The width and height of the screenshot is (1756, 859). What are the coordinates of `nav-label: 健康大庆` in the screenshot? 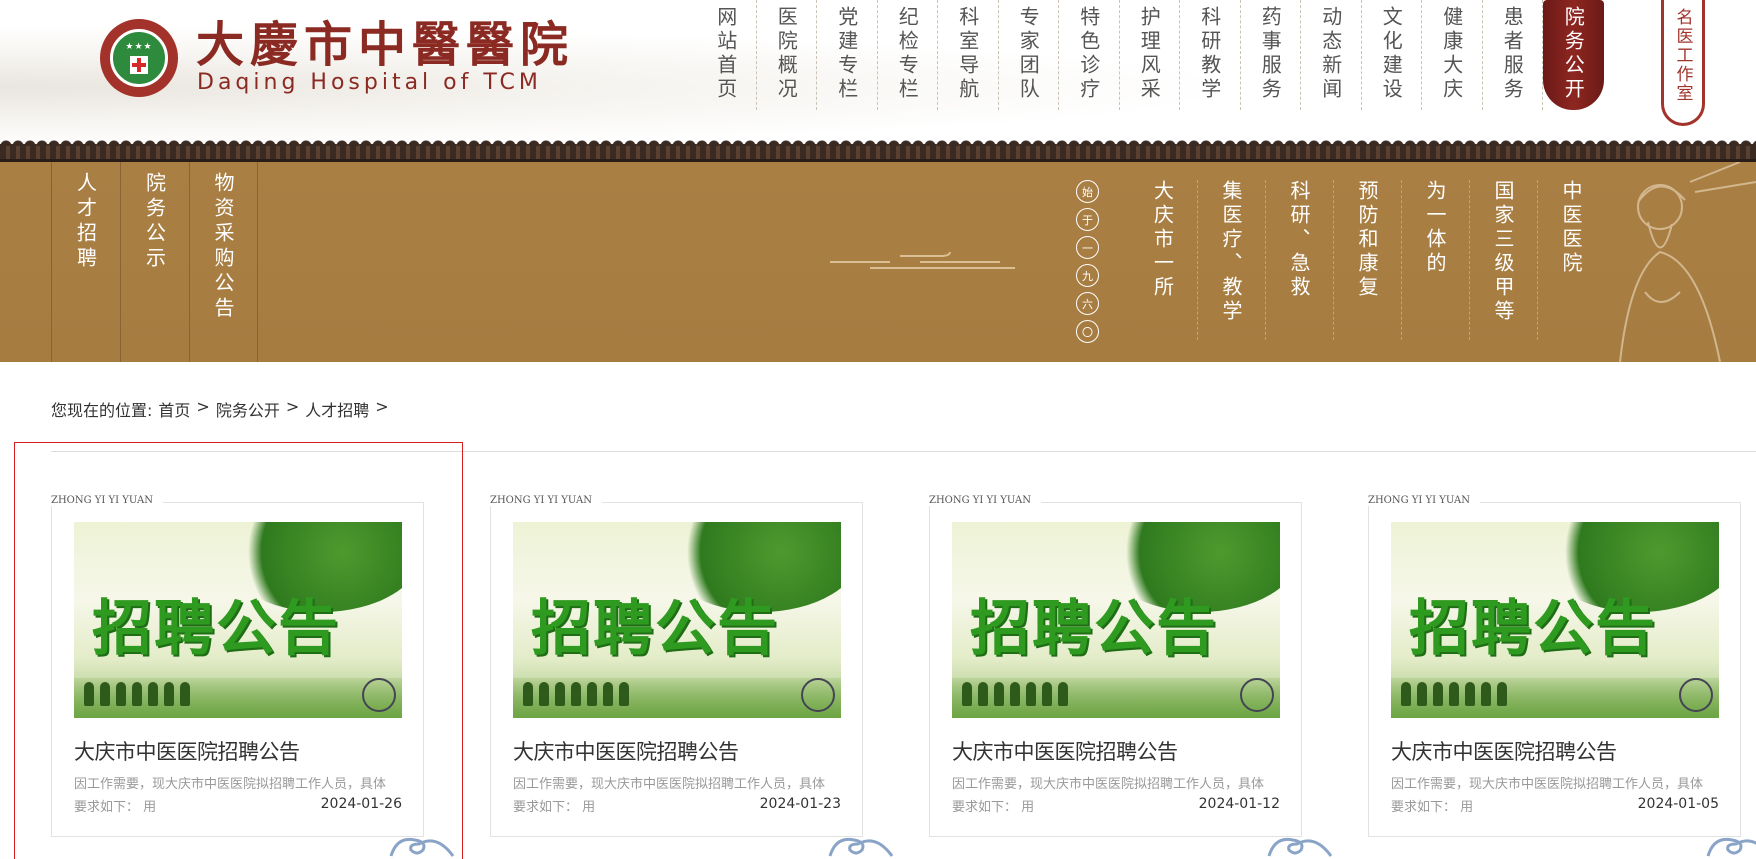 It's located at (1451, 54).